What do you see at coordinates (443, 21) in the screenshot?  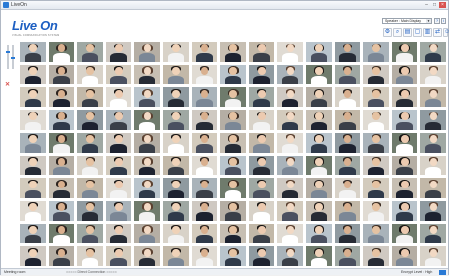 I see `info-button: i` at bounding box center [443, 21].